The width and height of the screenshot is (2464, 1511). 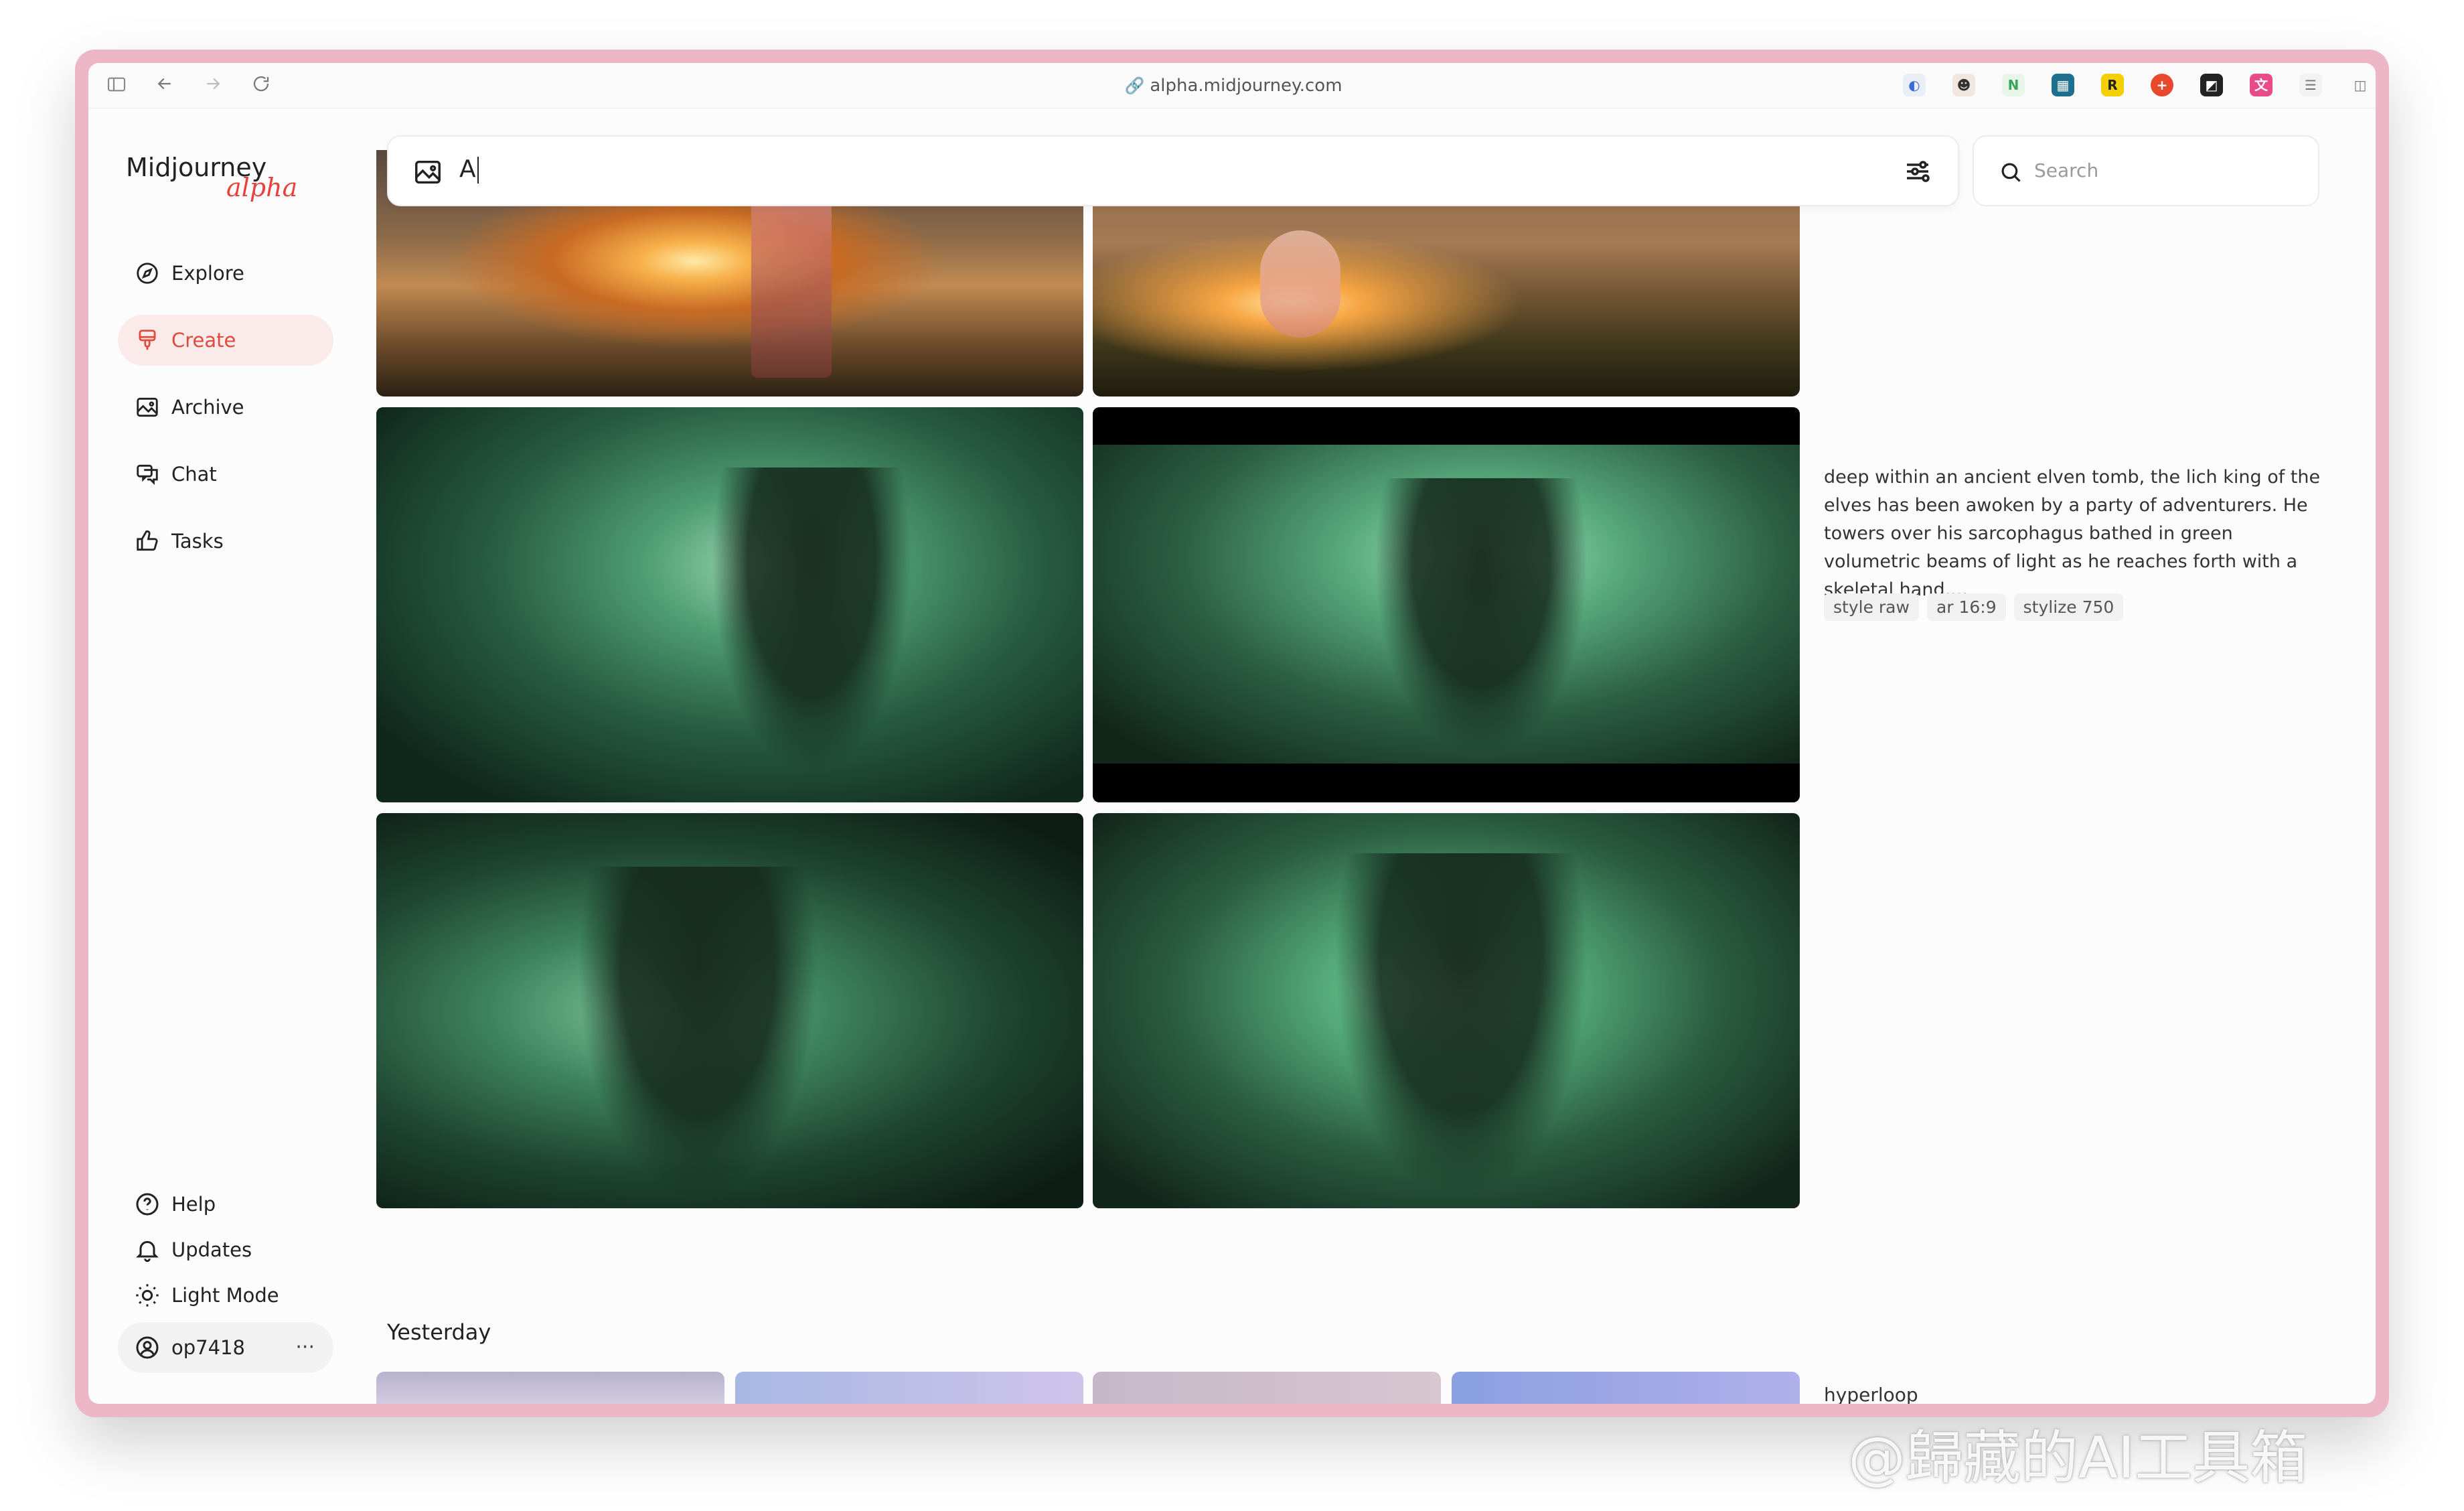 What do you see at coordinates (207, 408) in the screenshot?
I see `sidebar-item-label: Archive` at bounding box center [207, 408].